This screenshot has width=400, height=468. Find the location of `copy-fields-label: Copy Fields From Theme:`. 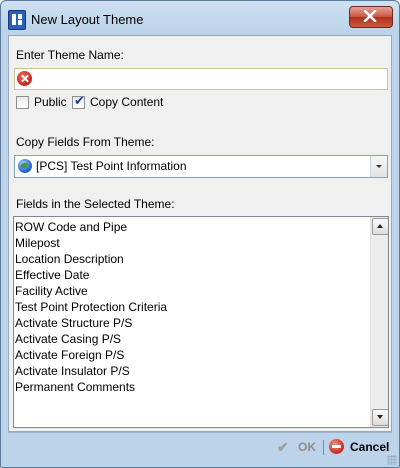

copy-fields-label: Copy Fields From Theme: is located at coordinates (85, 142).